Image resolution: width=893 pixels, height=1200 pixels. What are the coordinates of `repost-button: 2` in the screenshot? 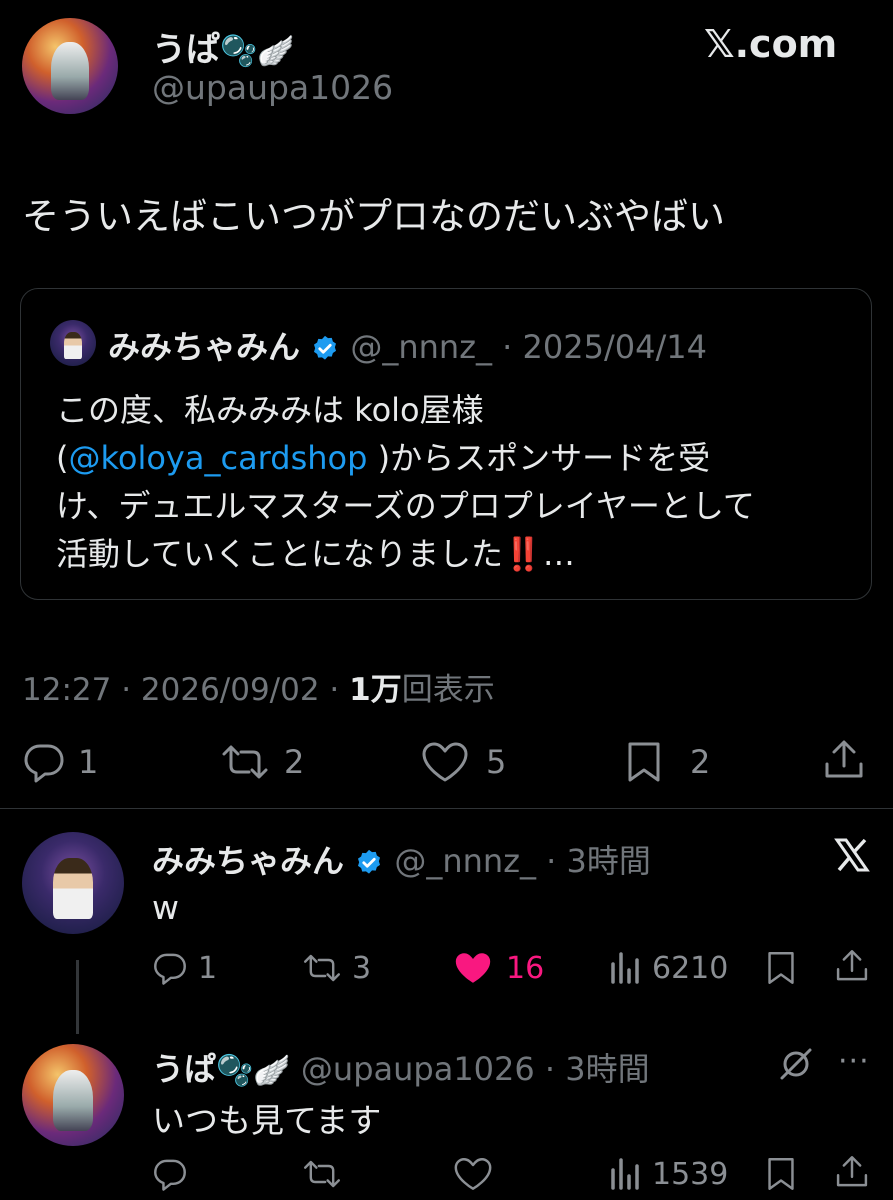 It's located at (262, 762).